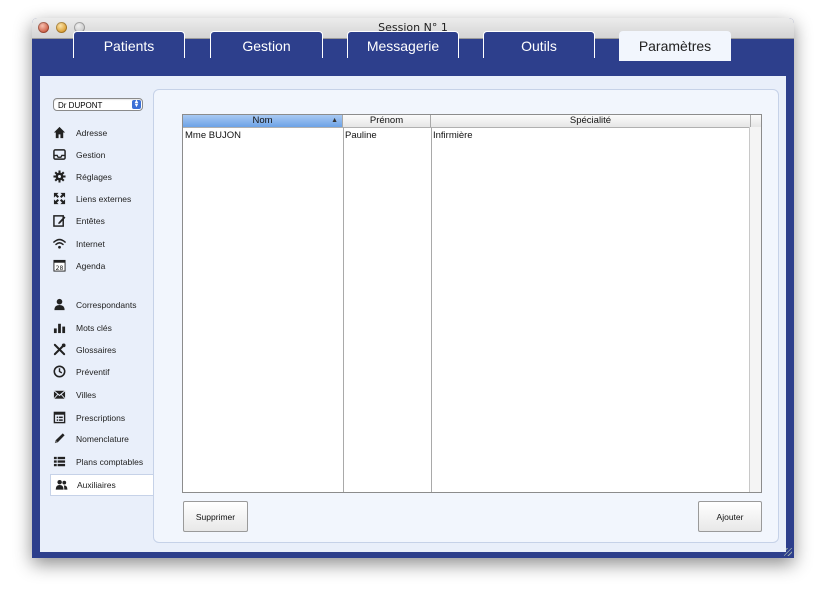 The width and height of the screenshot is (825, 602). Describe the element at coordinates (96, 485) in the screenshot. I see `sidebar-item-label: Auxiliaires` at that location.